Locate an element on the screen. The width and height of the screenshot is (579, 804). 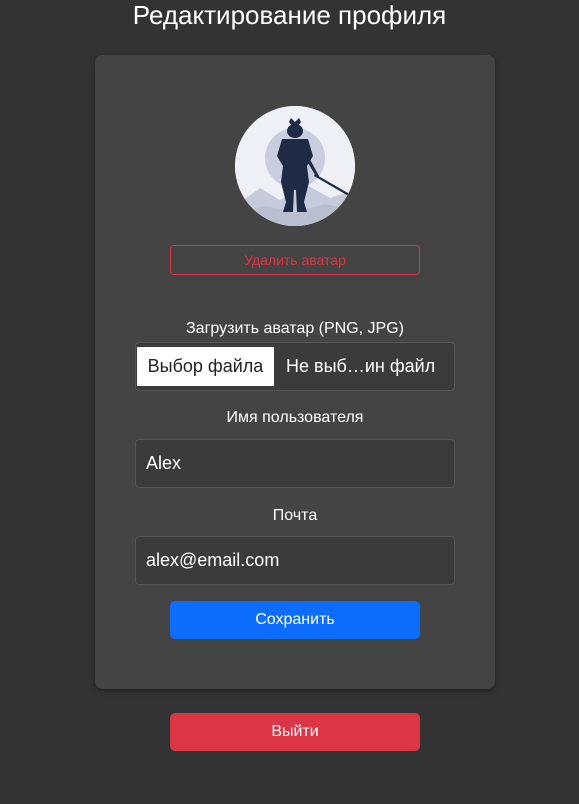
samurai-avatar-icon is located at coordinates (295, 166).